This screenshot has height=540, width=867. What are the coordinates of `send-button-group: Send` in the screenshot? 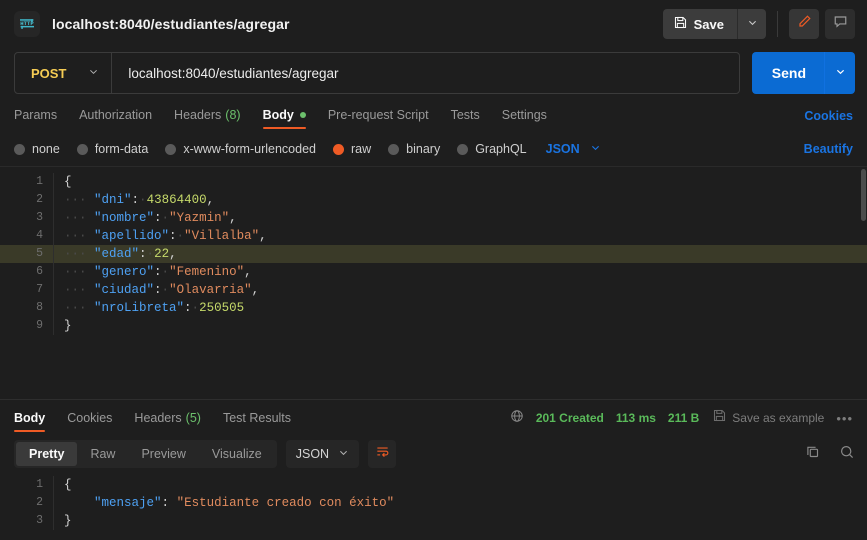 It's located at (803, 73).